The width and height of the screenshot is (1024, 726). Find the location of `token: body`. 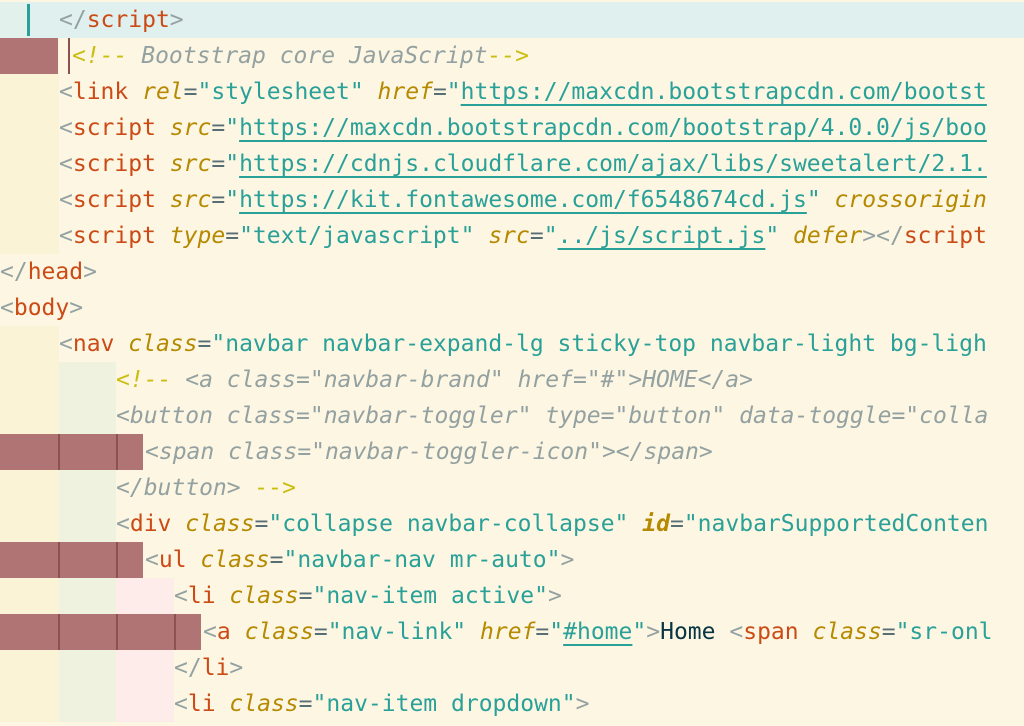

token: body is located at coordinates (41, 308).